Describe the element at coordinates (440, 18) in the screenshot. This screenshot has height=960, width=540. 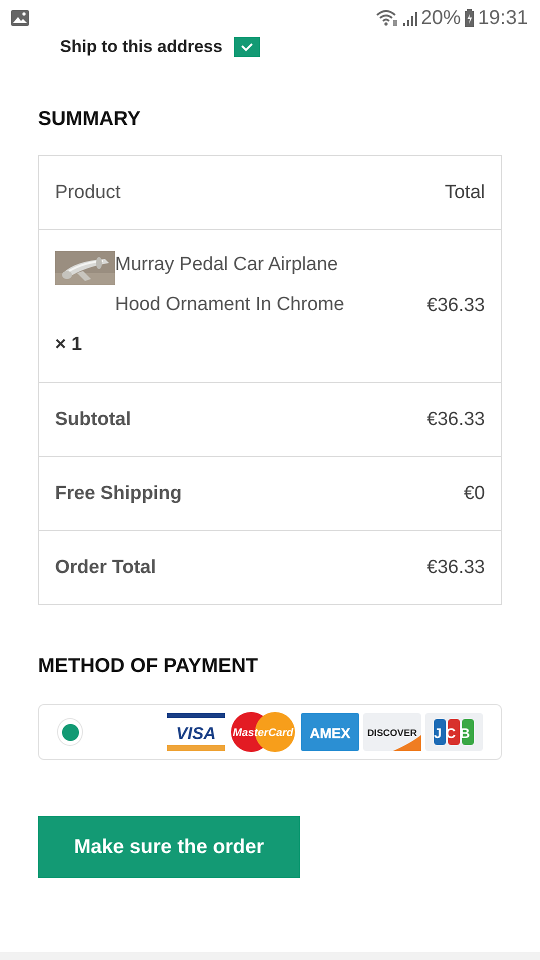
I see `battery-percent: 20%` at that location.